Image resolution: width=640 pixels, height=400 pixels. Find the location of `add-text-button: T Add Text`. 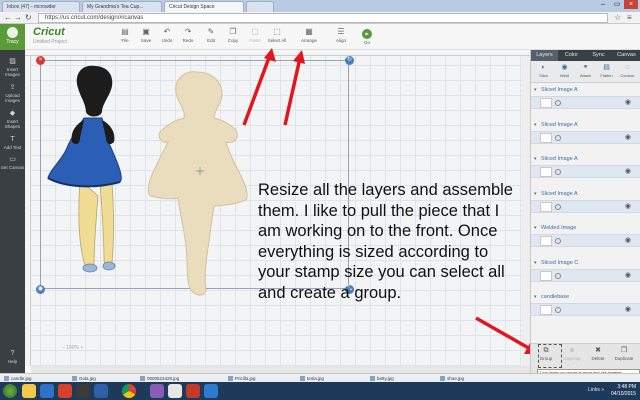

add-text-button: T Add Text is located at coordinates (12, 143).